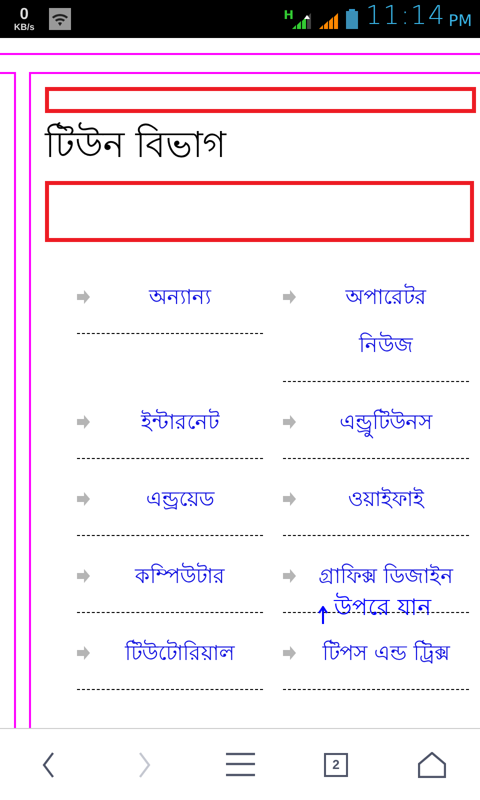  I want to click on speed-value: 0, so click(24, 14).